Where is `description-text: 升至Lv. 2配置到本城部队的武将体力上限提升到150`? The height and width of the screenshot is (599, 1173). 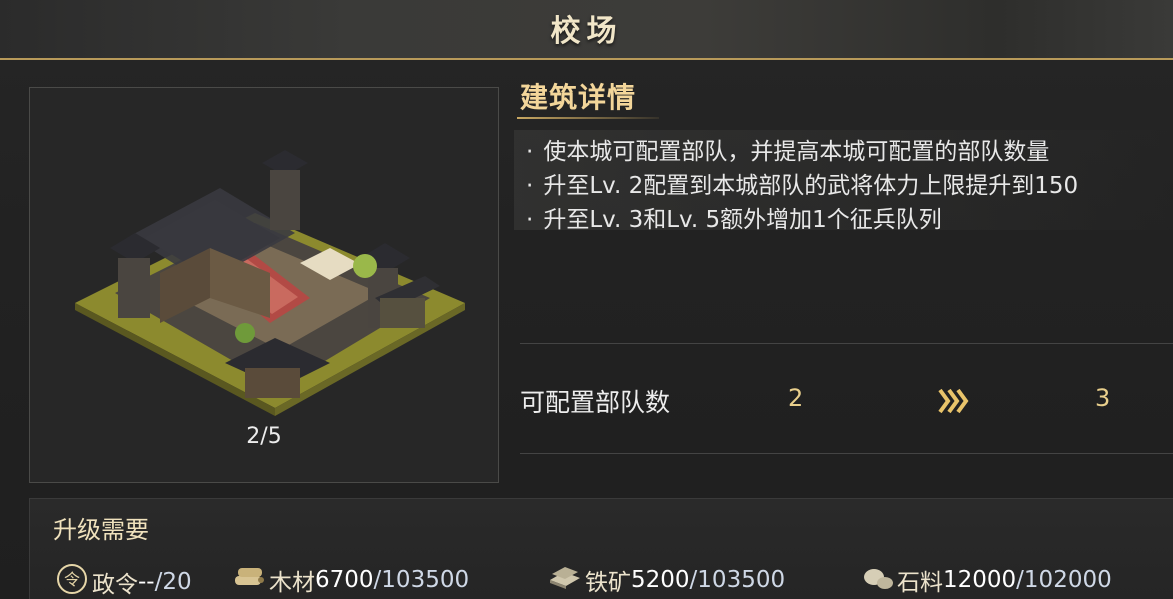 description-text: 升至Lv. 2配置到本城部队的武将体力上限提升到150 is located at coordinates (811, 186).